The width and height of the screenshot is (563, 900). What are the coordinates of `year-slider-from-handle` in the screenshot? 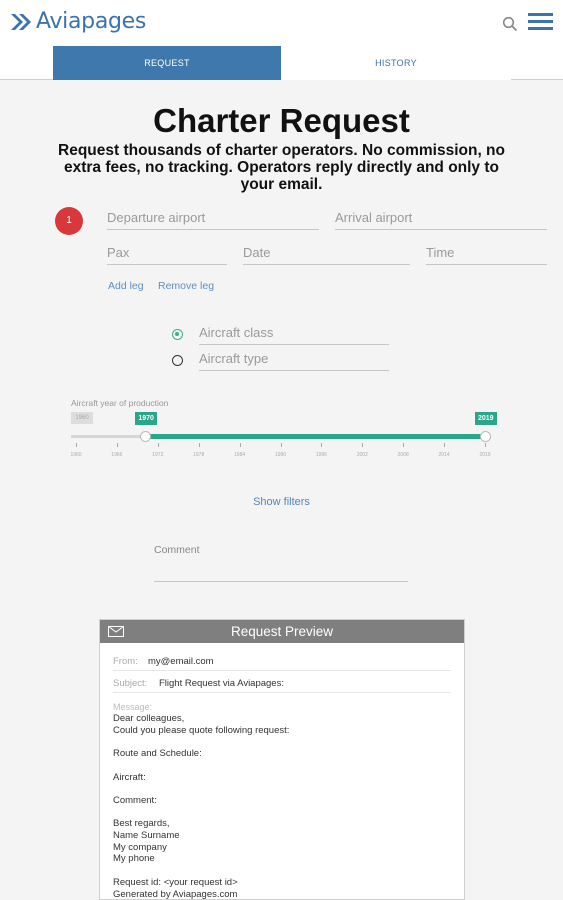 It's located at (145, 436).